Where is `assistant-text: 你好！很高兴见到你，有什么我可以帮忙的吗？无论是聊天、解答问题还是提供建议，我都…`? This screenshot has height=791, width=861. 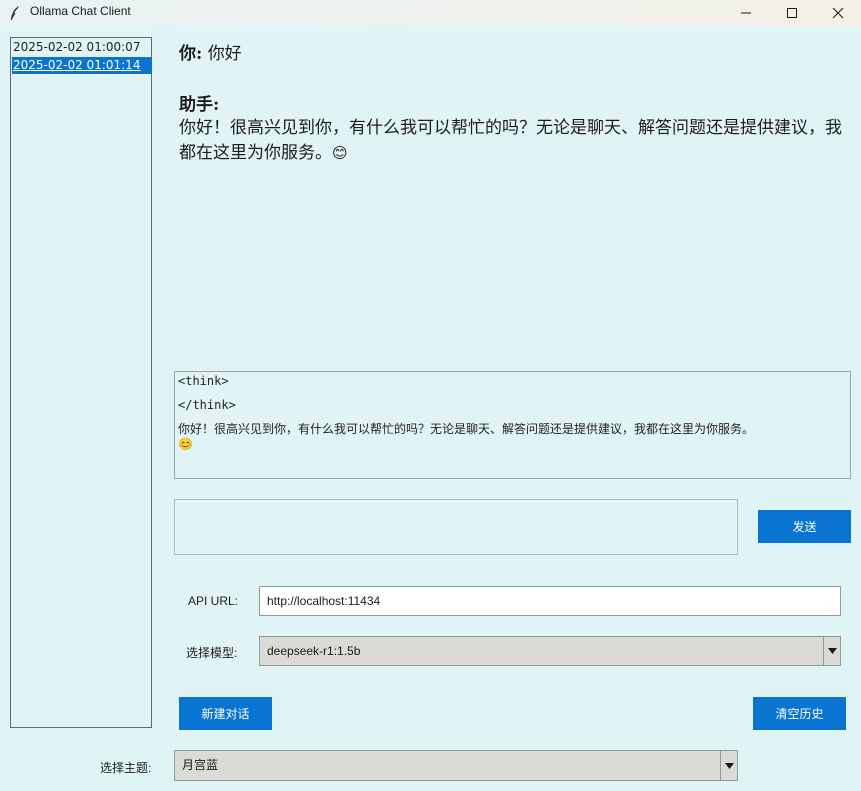
assistant-text: 你好！很高兴见到你，有什么我可以帮忙的吗？无论是聊天、解答问题还是提供建议，我都… is located at coordinates (510, 140).